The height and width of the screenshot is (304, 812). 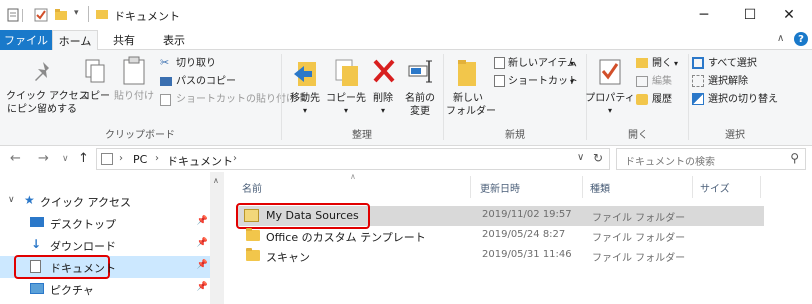 What do you see at coordinates (29, 200) in the screenshot?
I see `star-icon: ★` at bounding box center [29, 200].